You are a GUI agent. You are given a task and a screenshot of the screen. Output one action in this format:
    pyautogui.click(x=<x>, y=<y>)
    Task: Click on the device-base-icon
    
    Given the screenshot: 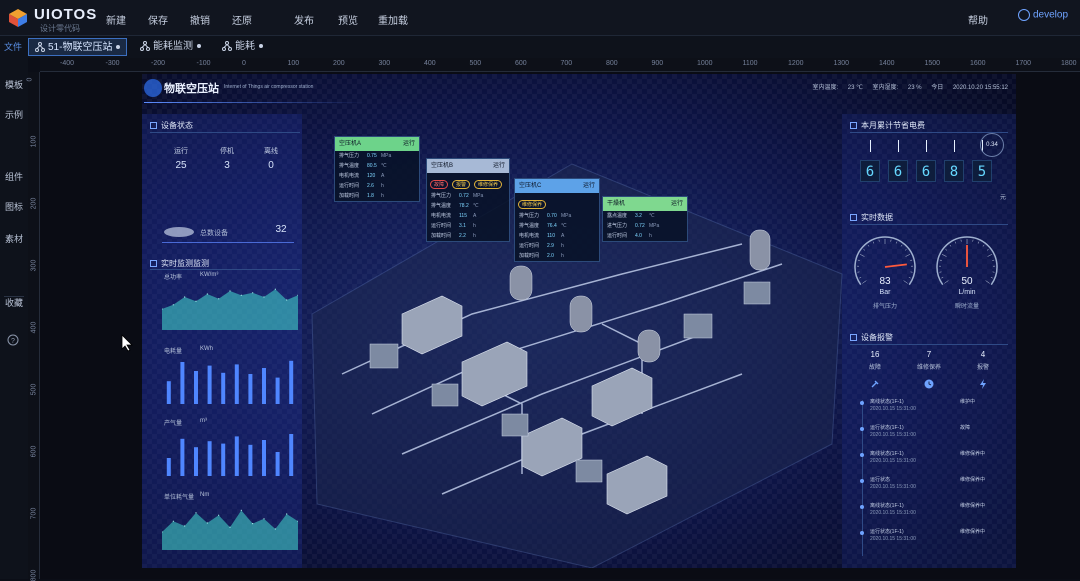 What is the action you would take?
    pyautogui.click(x=179, y=231)
    